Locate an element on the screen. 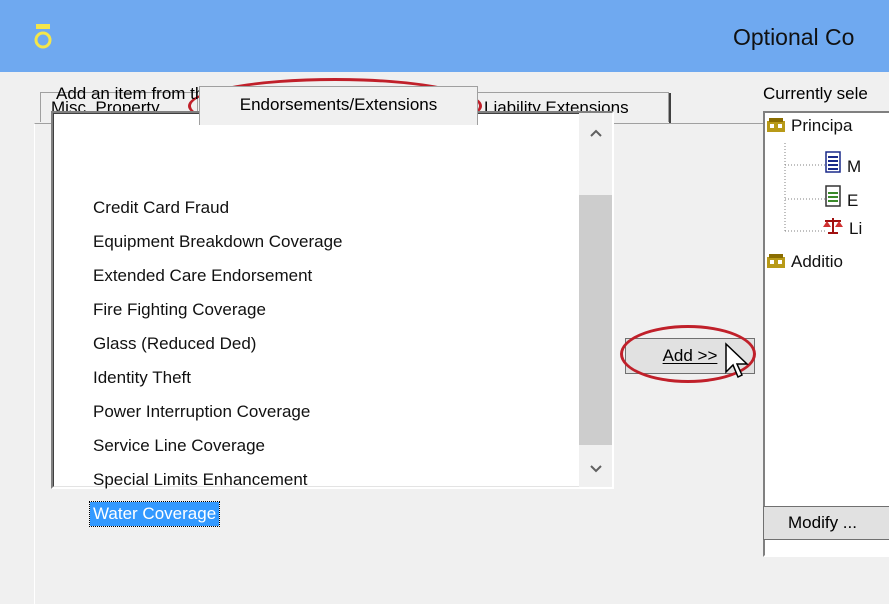  tree-node-label: M is located at coordinates (854, 166).